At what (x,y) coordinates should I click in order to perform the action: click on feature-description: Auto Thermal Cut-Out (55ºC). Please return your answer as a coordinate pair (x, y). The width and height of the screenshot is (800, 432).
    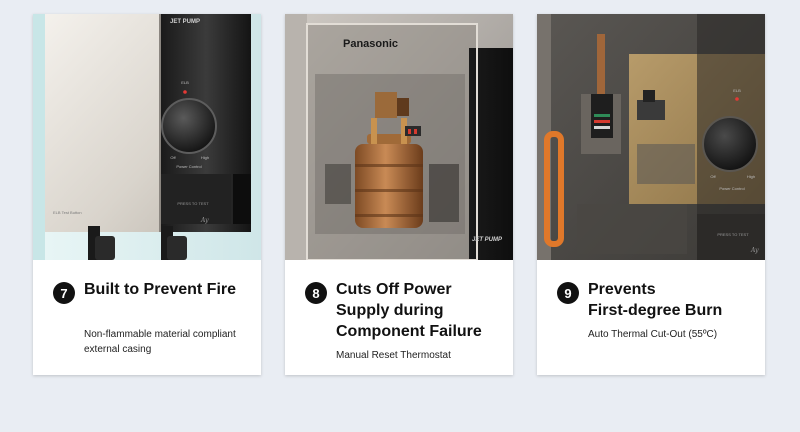
    Looking at the image, I should click on (653, 334).